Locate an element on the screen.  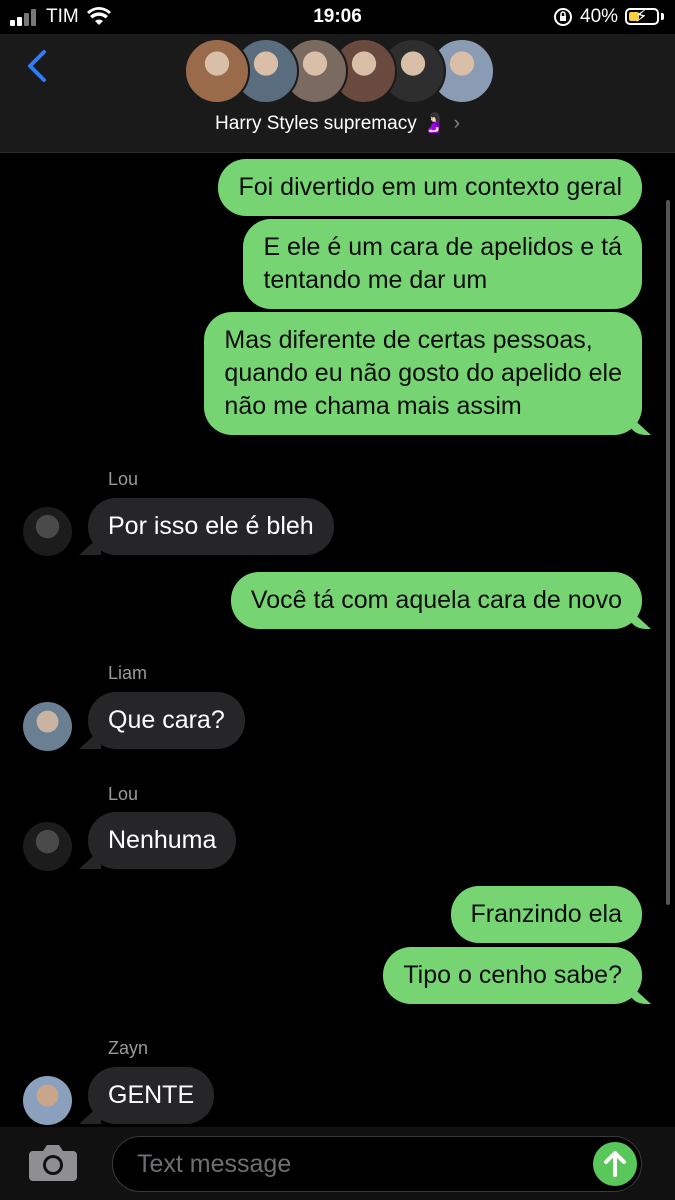
sender-name: Liam is located at coordinates (128, 673).